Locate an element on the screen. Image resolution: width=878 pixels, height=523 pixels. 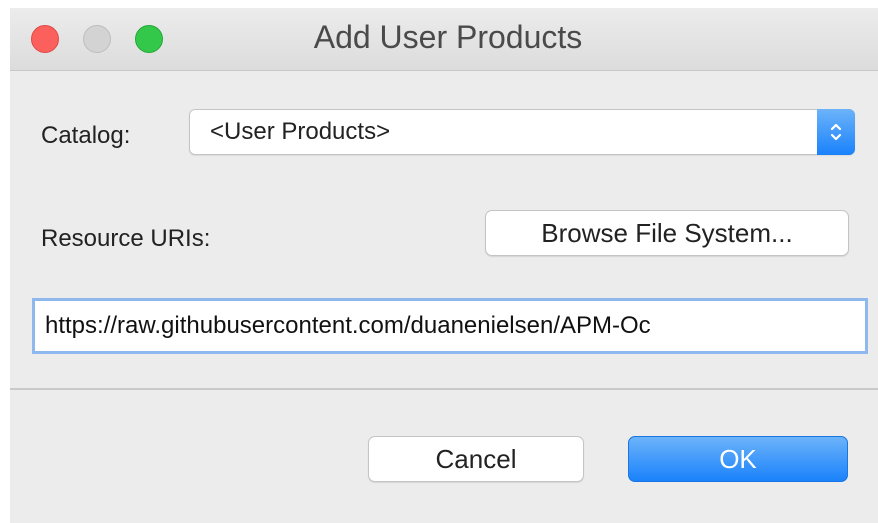
resource-uris-label: Resource URIs: is located at coordinates (126, 238).